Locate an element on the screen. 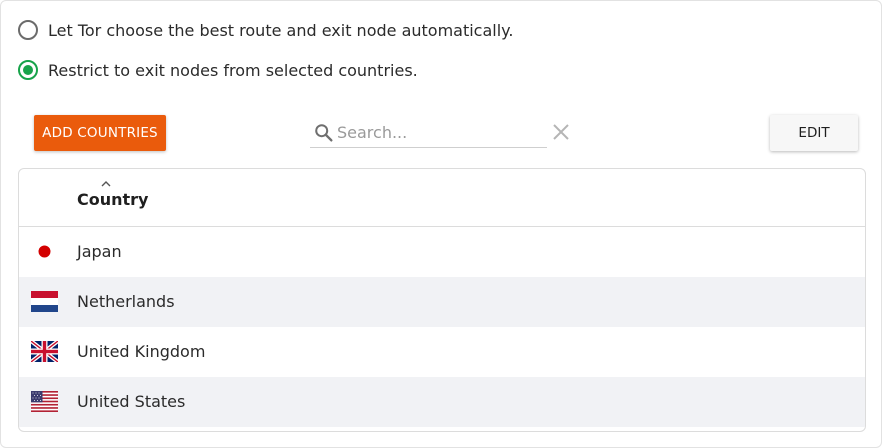 Image resolution: width=882 pixels, height=448 pixels. netherlands-flag-icon is located at coordinates (44, 301).